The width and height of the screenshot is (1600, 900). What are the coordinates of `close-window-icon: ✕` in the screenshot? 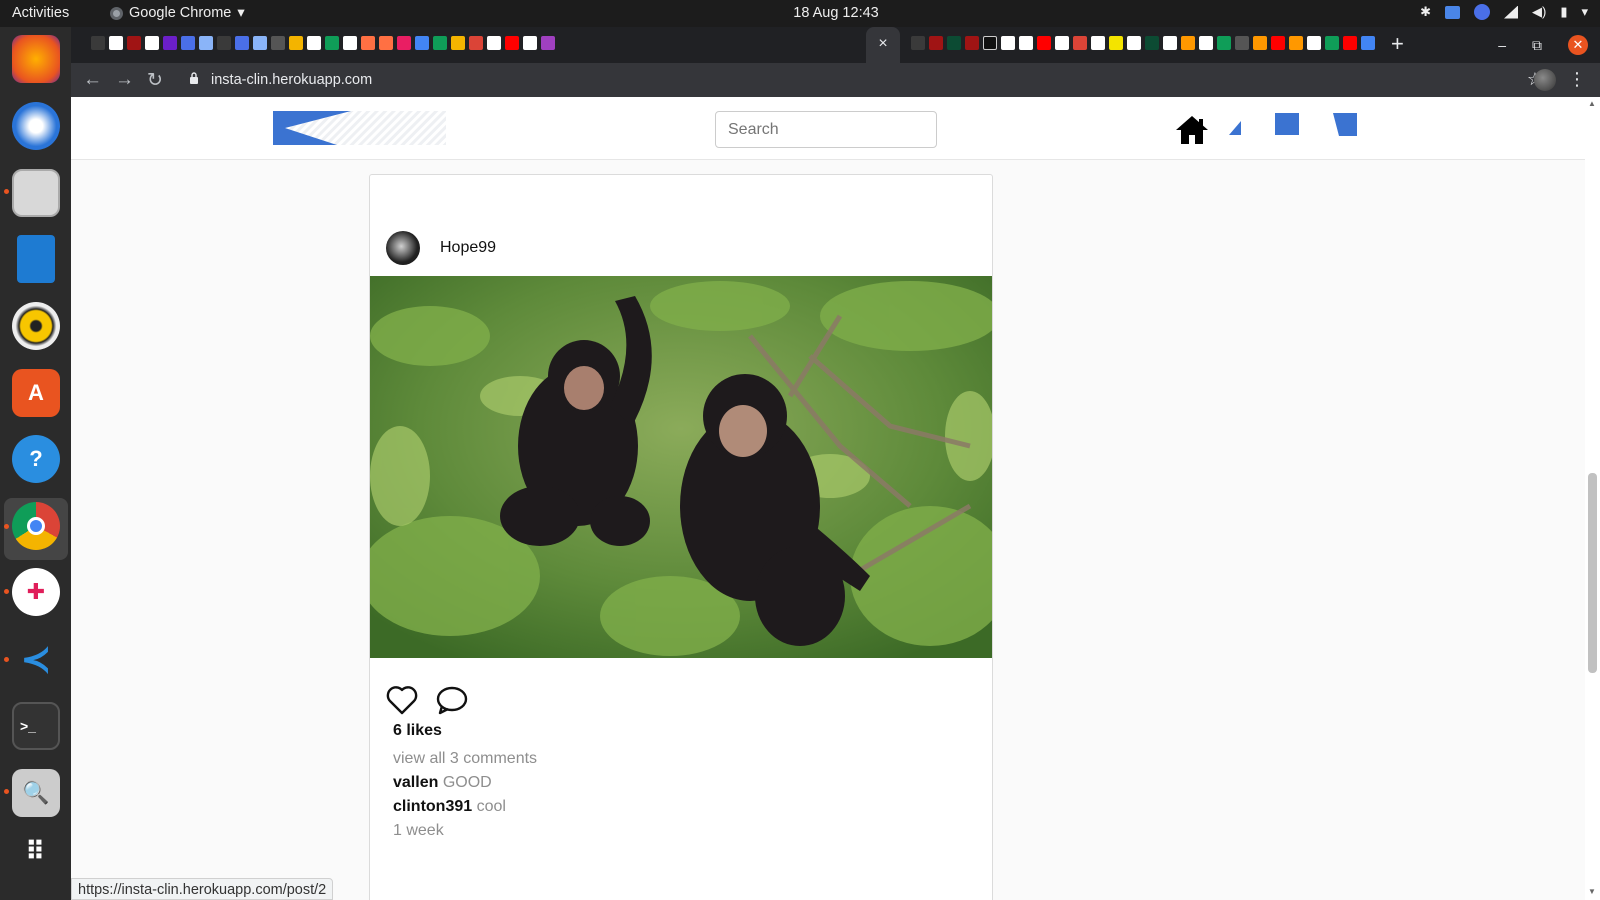 It's located at (1578, 45).